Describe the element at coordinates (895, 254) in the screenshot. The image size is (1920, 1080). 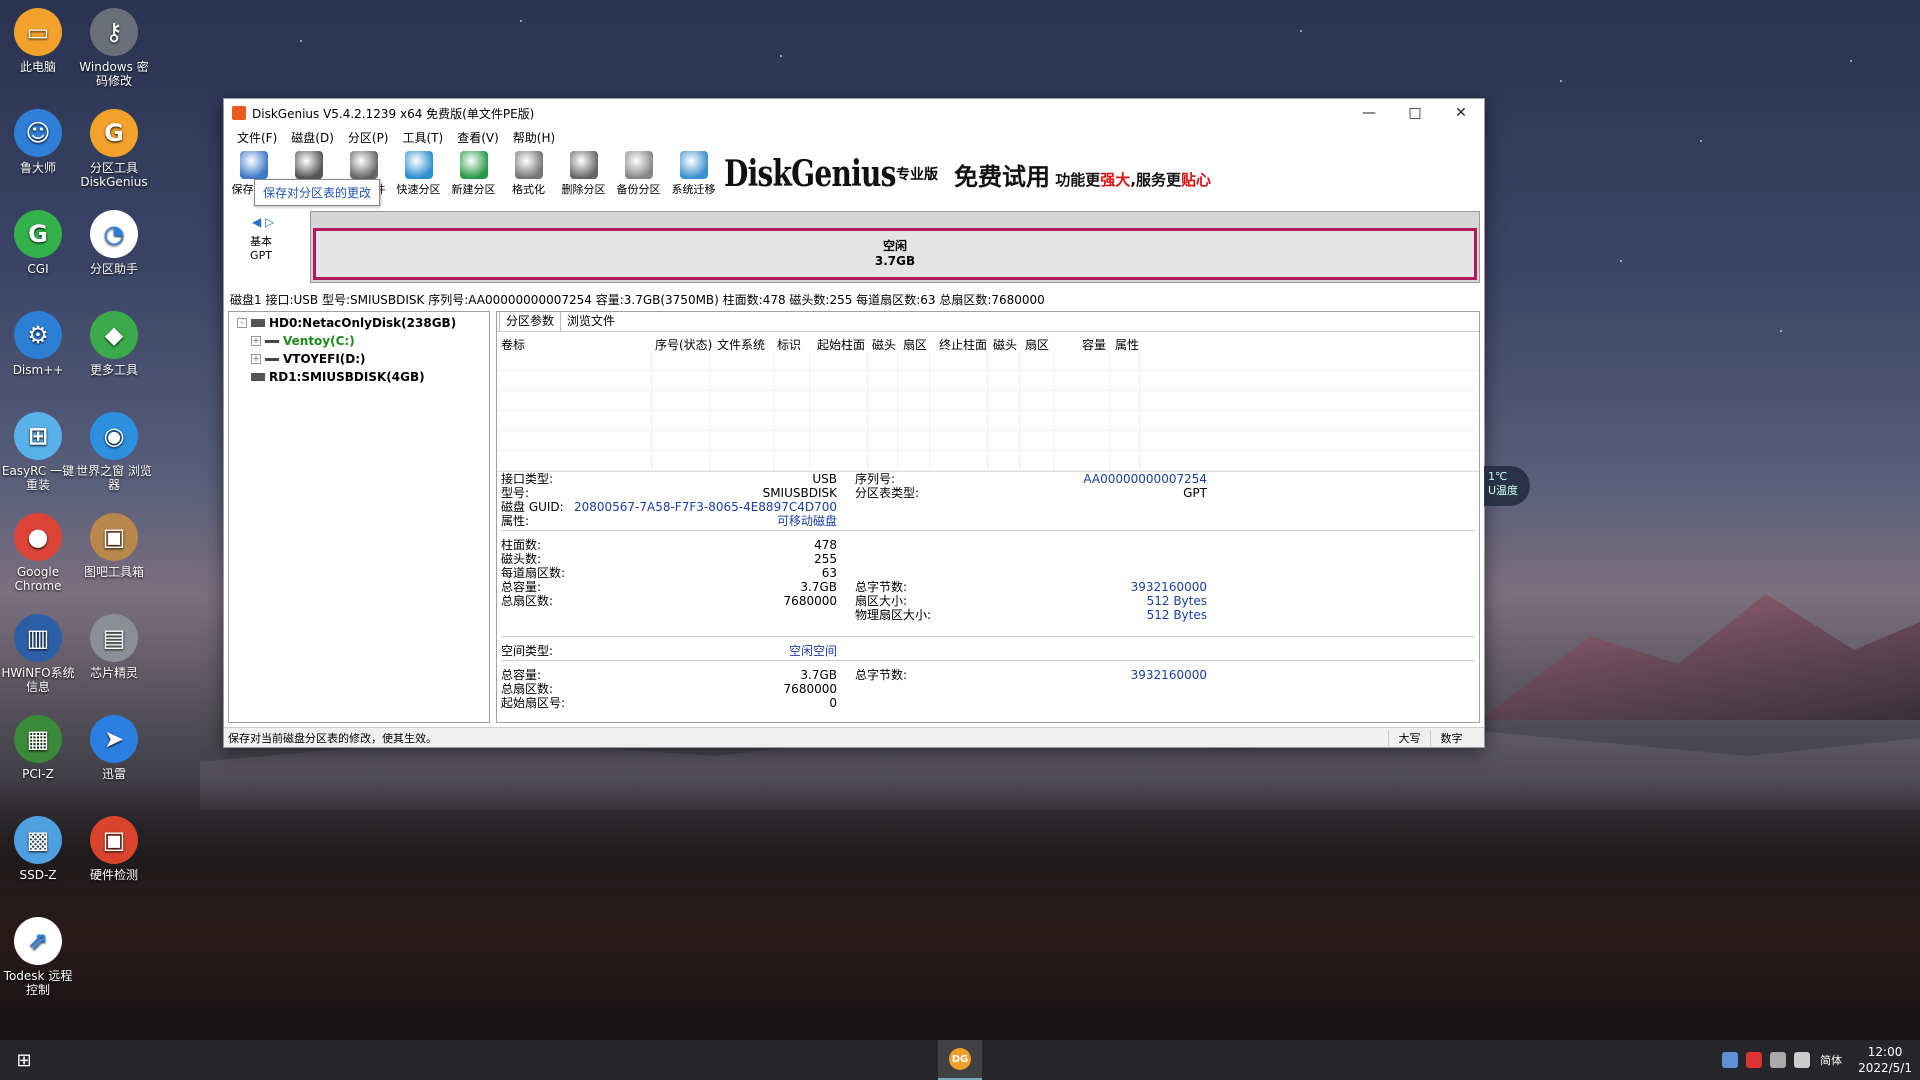
I see `free-space-segment: 空闲 3.7GB` at that location.